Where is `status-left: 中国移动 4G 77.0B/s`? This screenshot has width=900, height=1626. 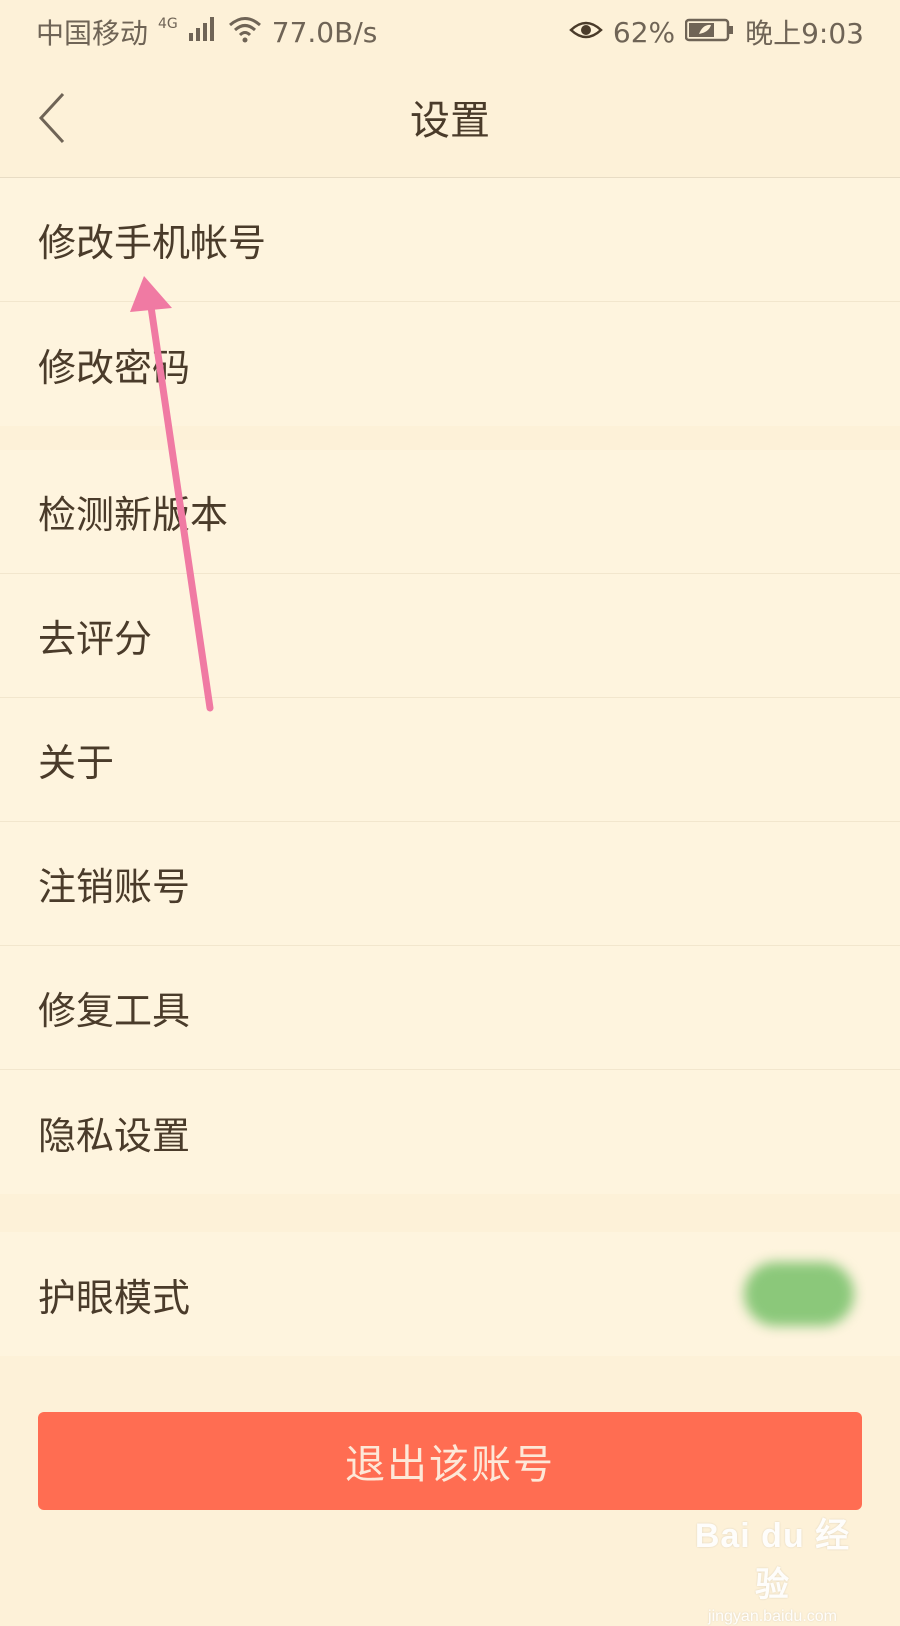
status-left: 中国移动 4G 77.0B/s is located at coordinates (206, 32).